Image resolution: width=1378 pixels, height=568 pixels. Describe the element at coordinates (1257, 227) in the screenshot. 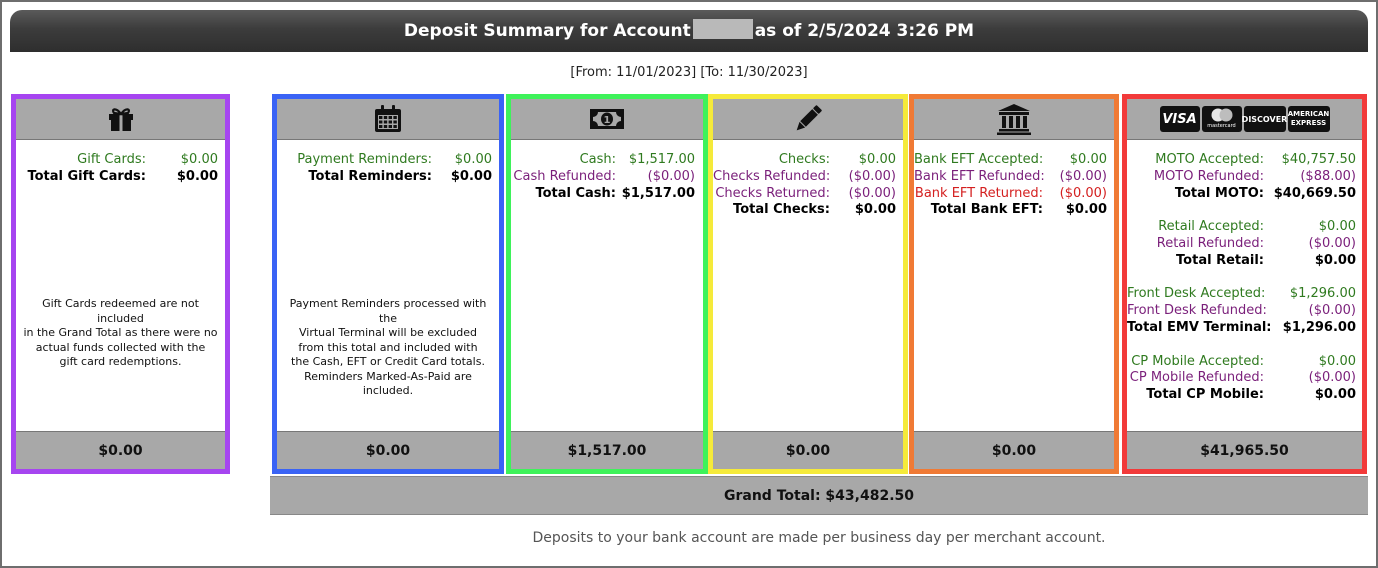

I see `row-retail-accepted: Retail Accepted: $0.00` at that location.